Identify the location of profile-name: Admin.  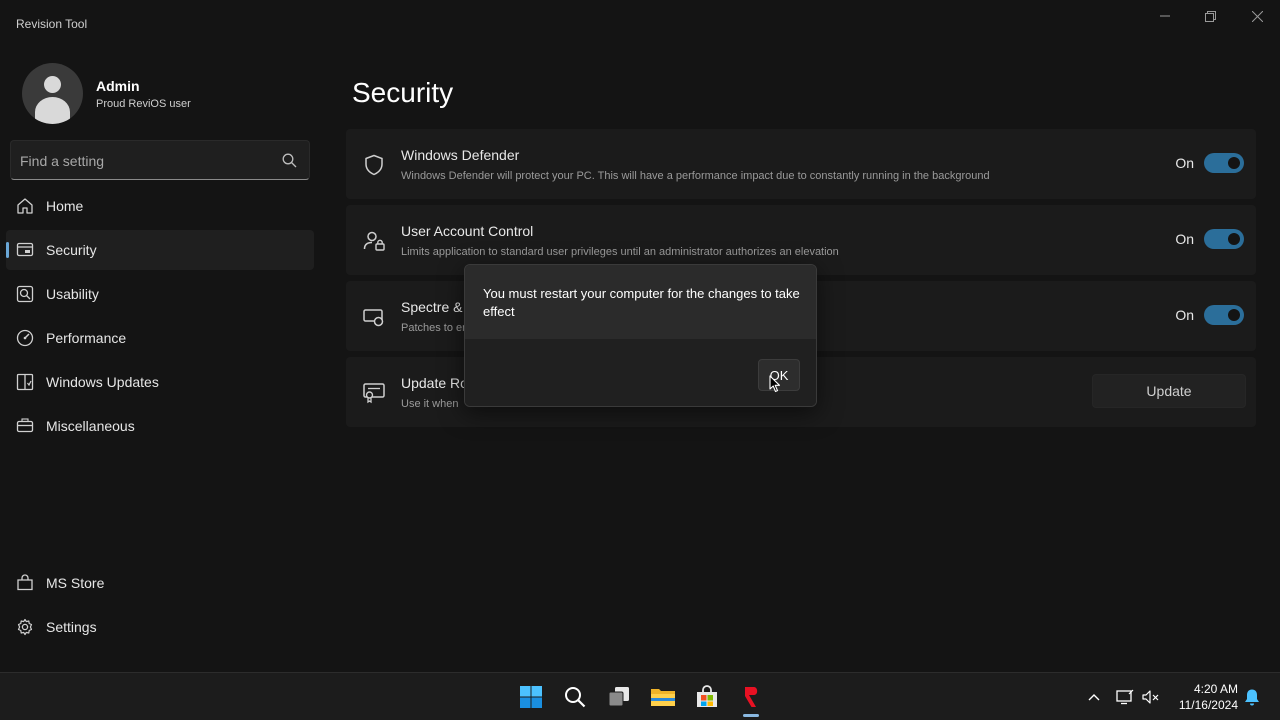
(118, 85).